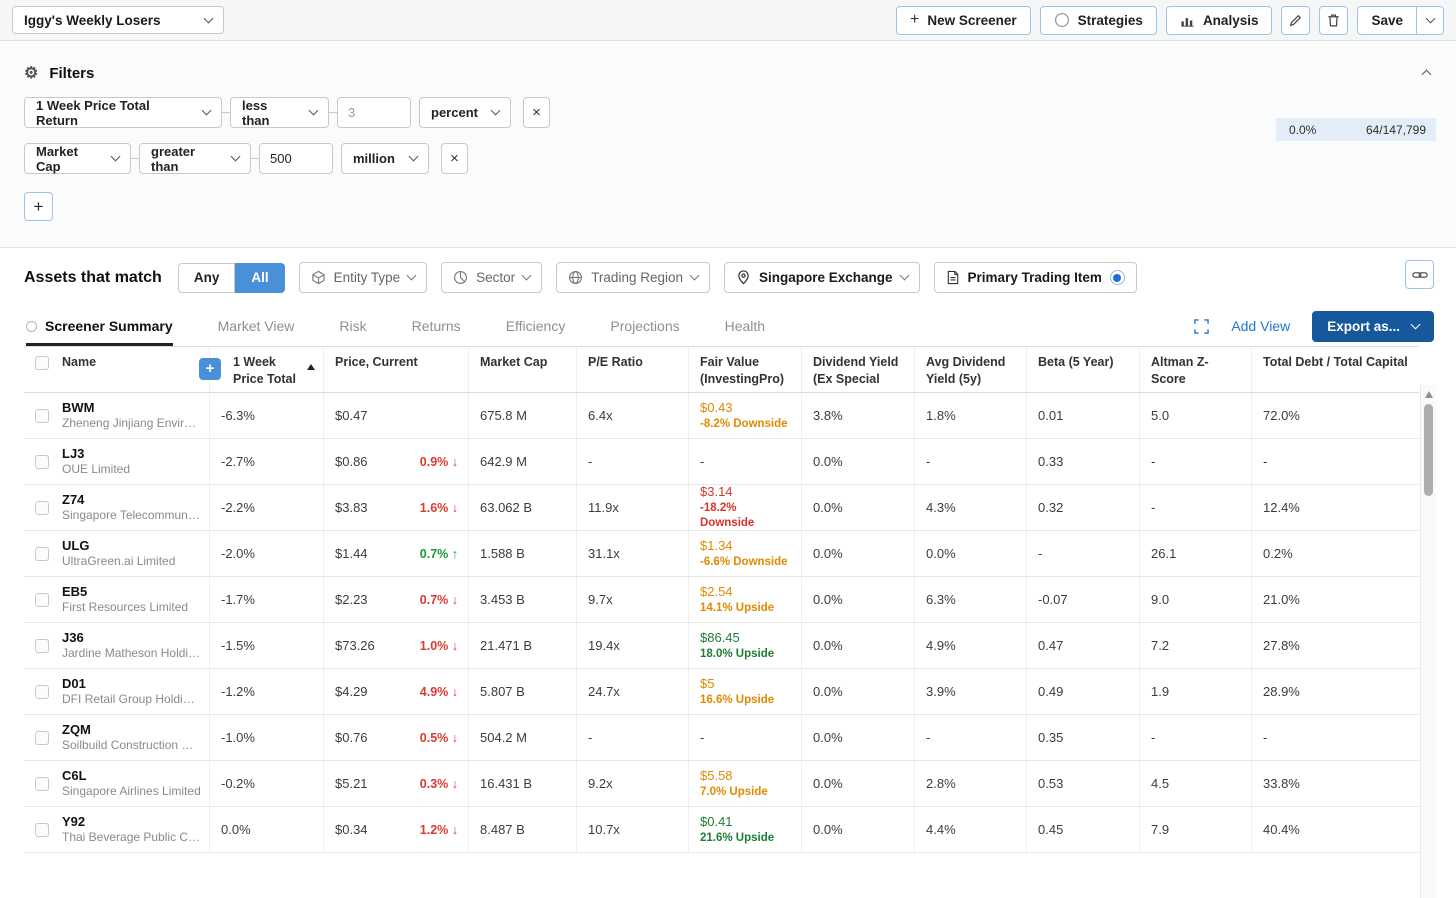 The image size is (1456, 898). What do you see at coordinates (1098, 20) in the screenshot?
I see `strategies-button: Strategies` at bounding box center [1098, 20].